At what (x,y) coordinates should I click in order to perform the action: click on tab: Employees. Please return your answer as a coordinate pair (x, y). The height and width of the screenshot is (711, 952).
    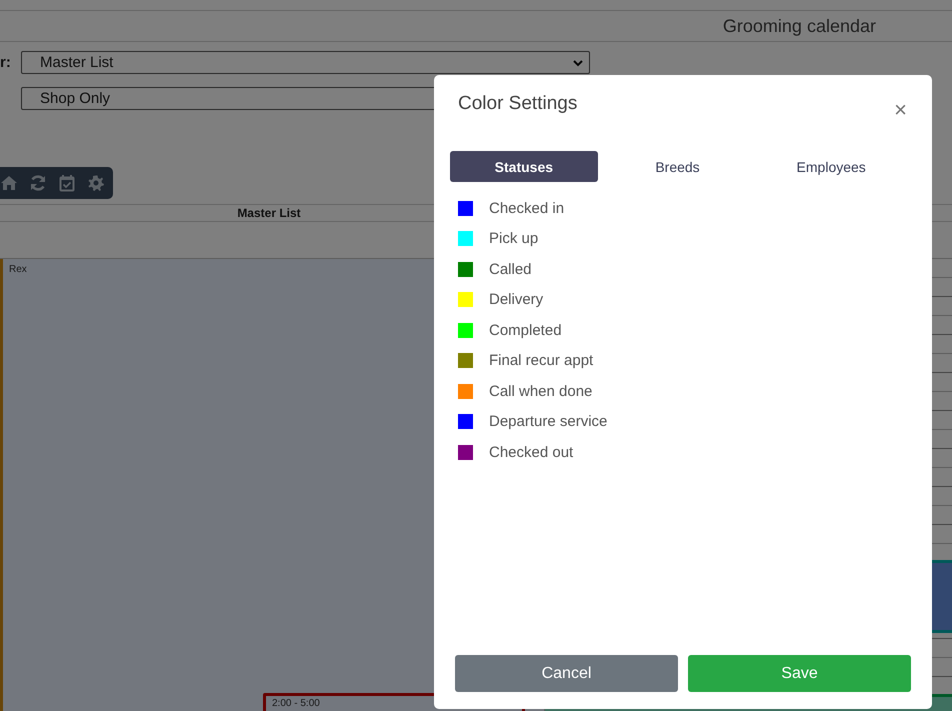
    Looking at the image, I should click on (831, 166).